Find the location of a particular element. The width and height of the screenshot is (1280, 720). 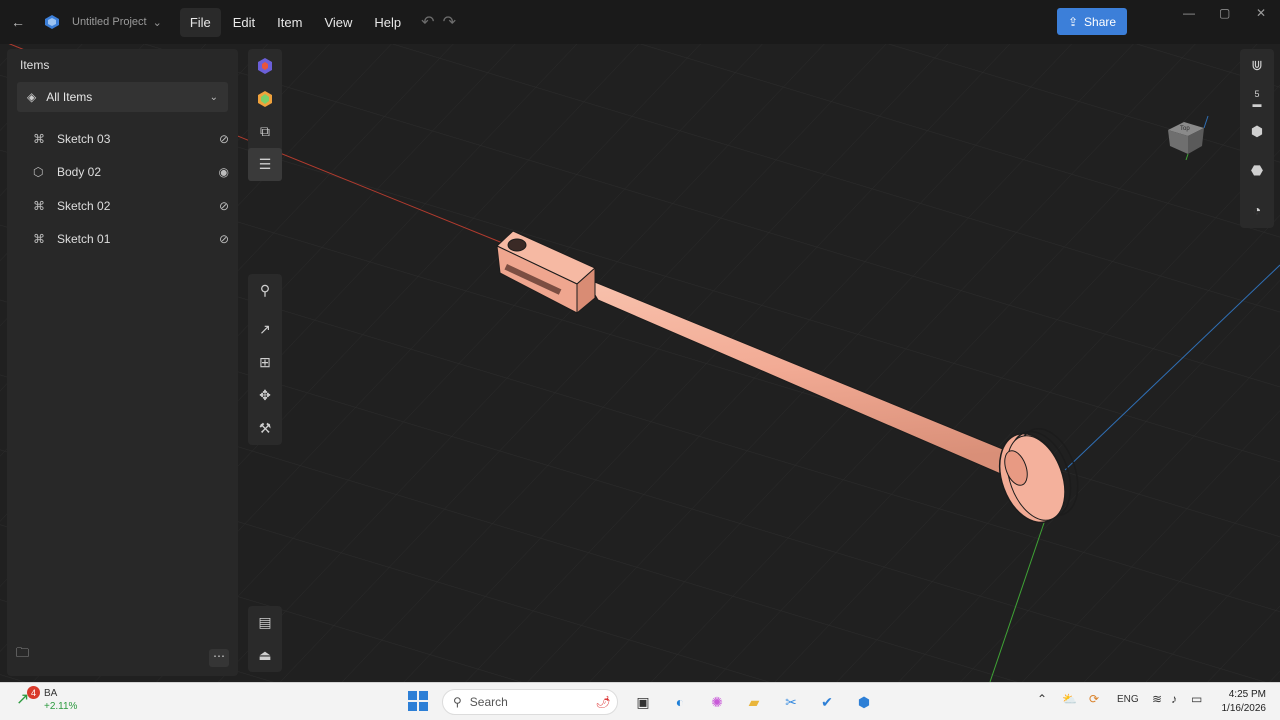

shapr3d-taskbar-icon: ⬢ is located at coordinates (864, 702).